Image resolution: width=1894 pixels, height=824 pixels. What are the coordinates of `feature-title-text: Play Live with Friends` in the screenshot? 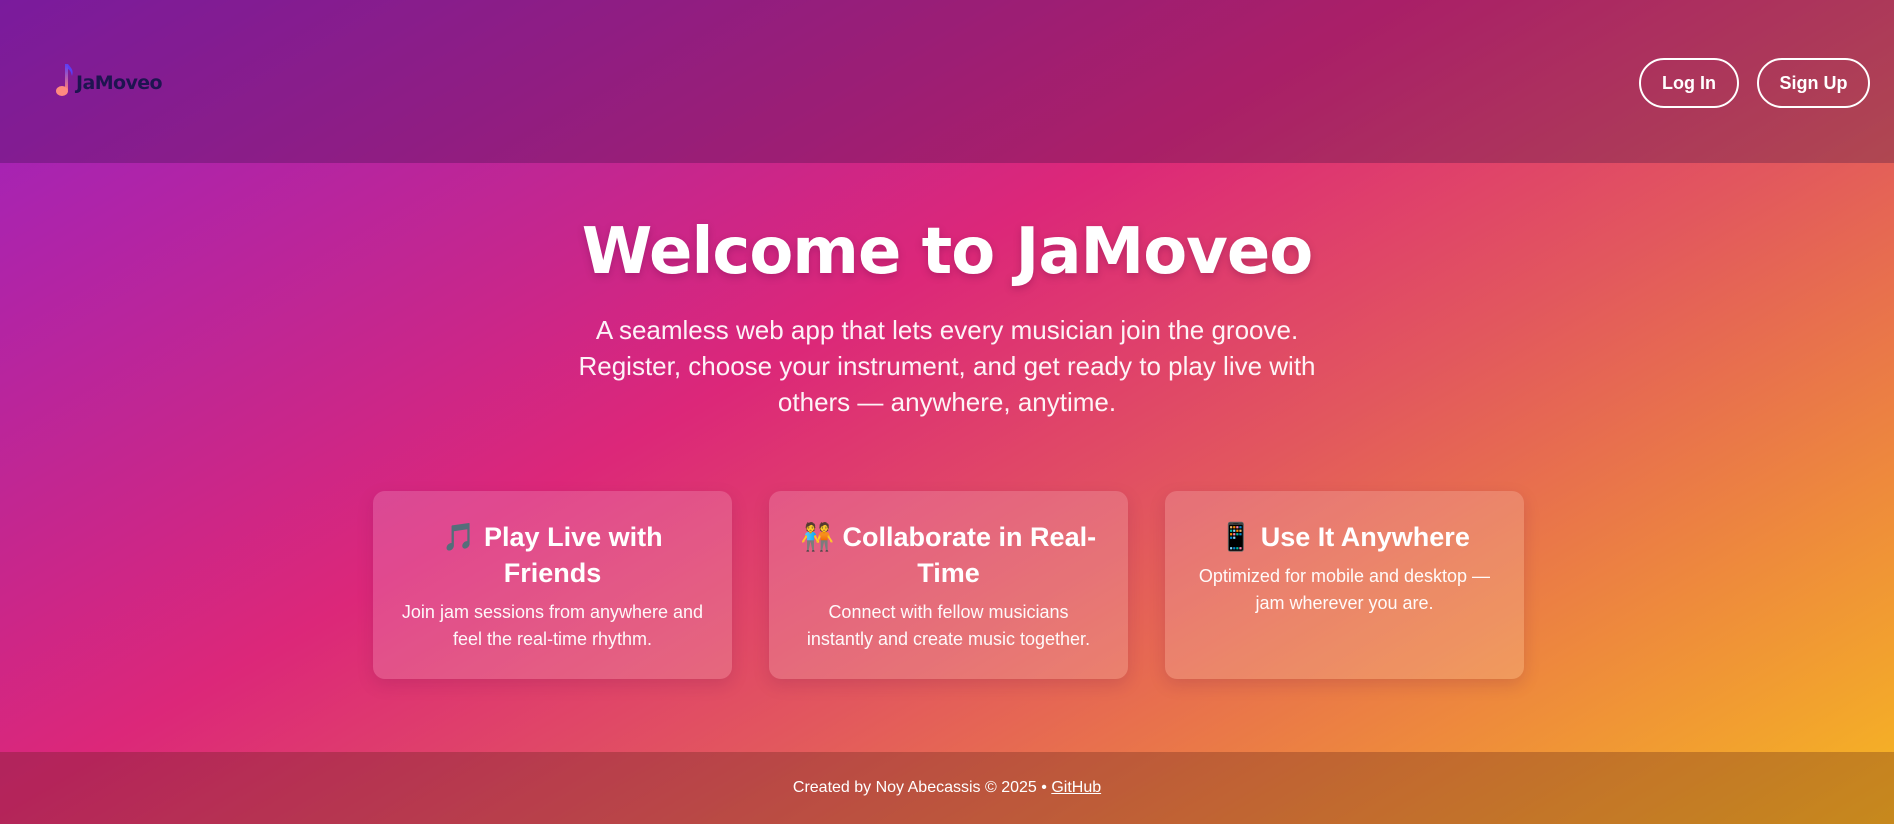 It's located at (573, 555).